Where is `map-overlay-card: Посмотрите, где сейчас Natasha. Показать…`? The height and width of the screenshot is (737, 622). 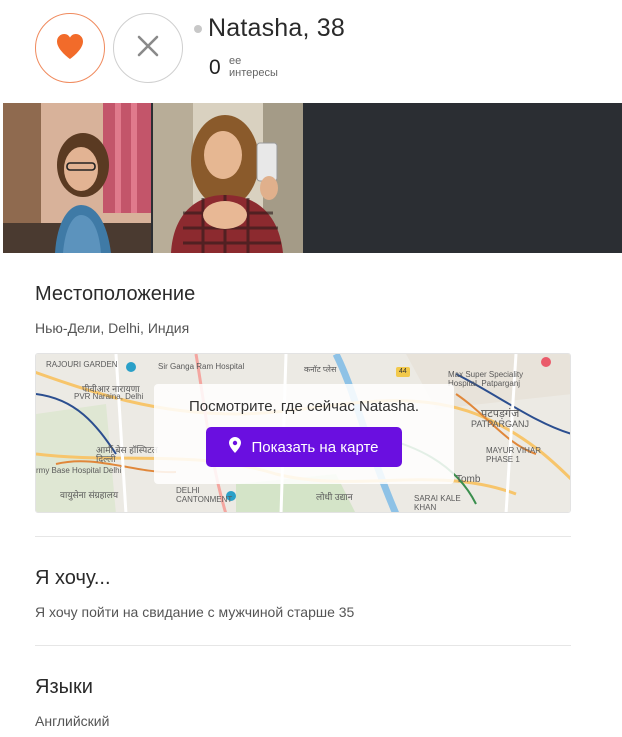
map-overlay-card: Посмотрите, где сейчас Natasha. Показать… is located at coordinates (304, 434).